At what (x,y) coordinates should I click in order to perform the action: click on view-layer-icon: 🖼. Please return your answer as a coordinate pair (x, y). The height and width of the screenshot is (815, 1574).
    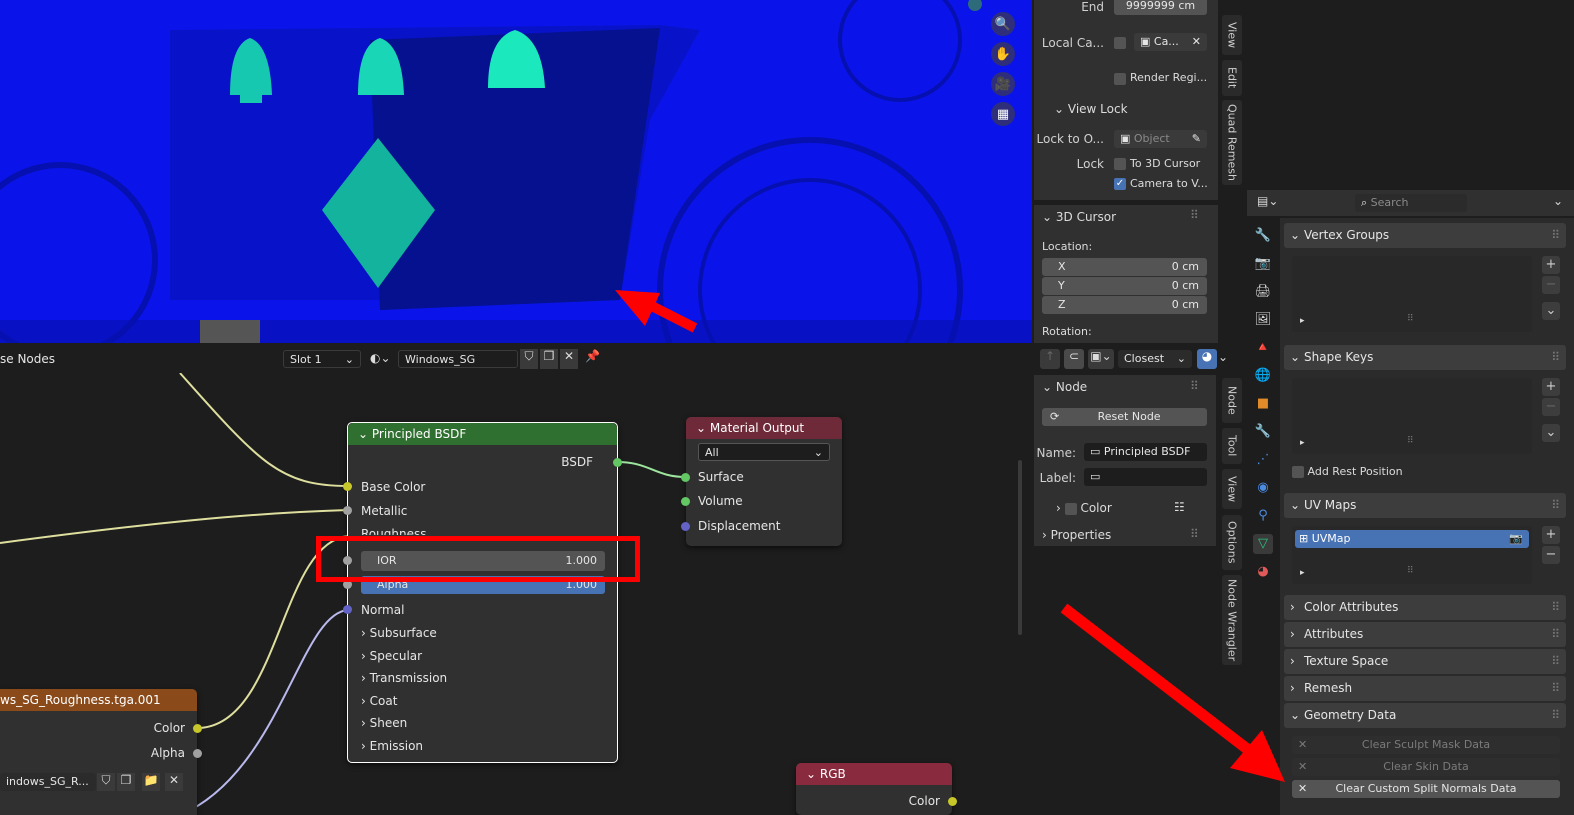
    Looking at the image, I should click on (1263, 320).